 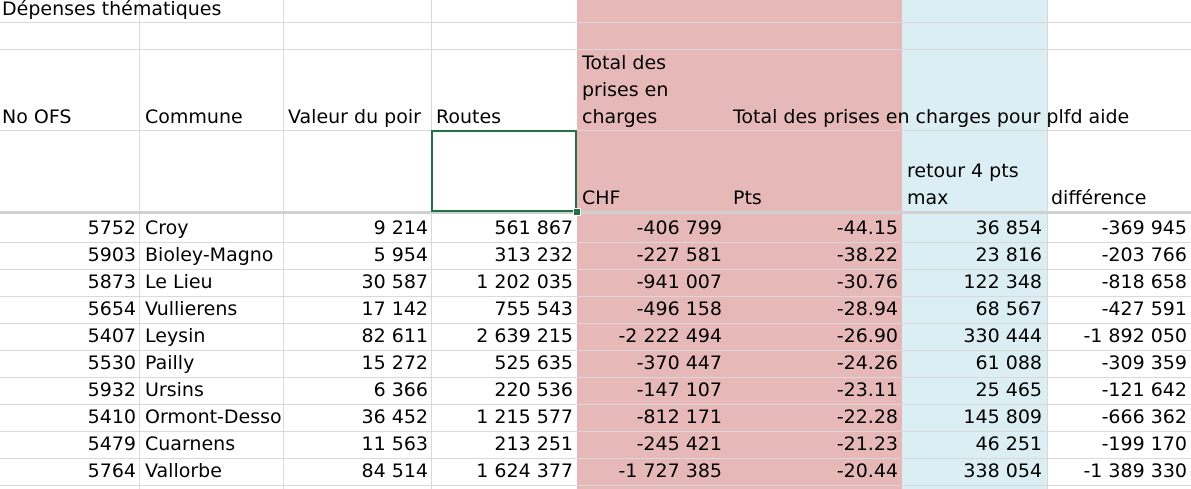 I want to click on cell-no-ofs: 5530, so click(x=68, y=363).